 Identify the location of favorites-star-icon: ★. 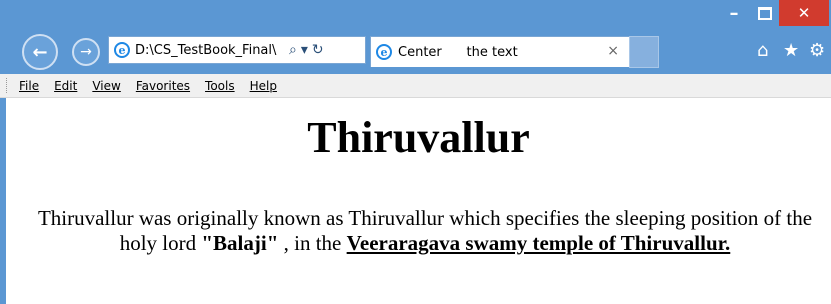
(791, 50).